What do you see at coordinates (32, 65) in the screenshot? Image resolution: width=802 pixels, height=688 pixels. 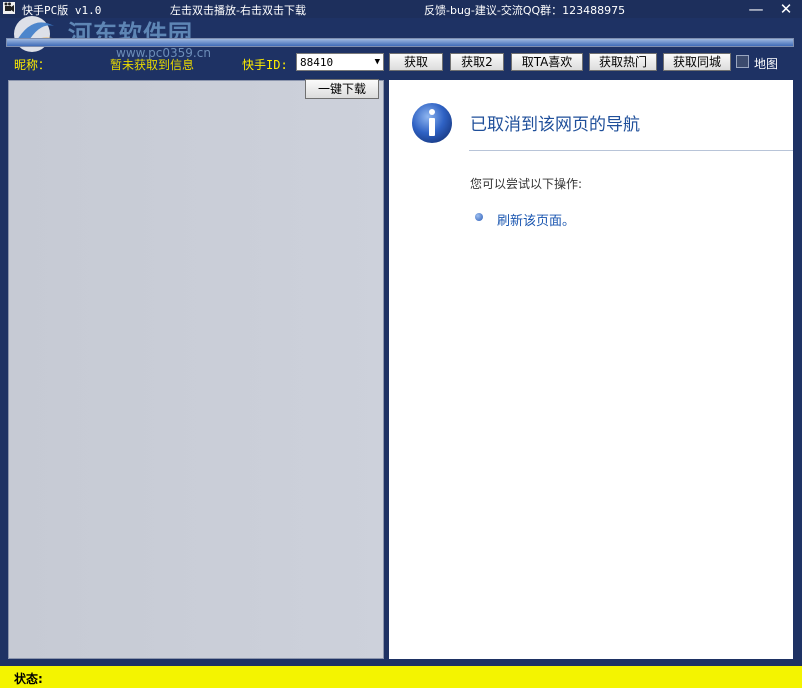 I see `nickname-label: 昵称：` at bounding box center [32, 65].